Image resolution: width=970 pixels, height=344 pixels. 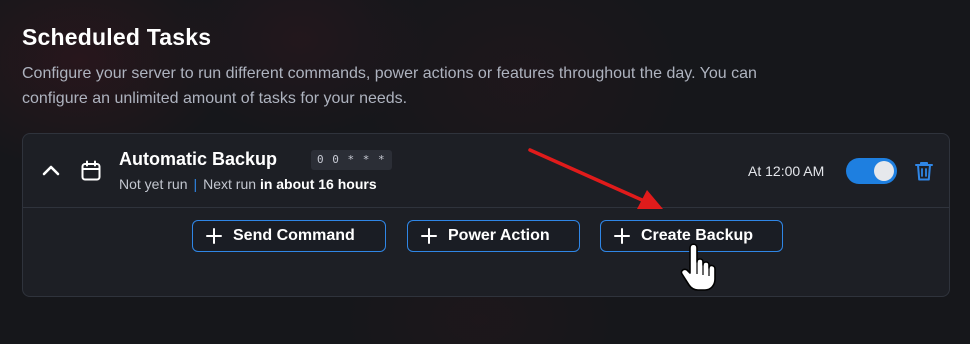 What do you see at coordinates (871, 171) in the screenshot?
I see `enable-toggle` at bounding box center [871, 171].